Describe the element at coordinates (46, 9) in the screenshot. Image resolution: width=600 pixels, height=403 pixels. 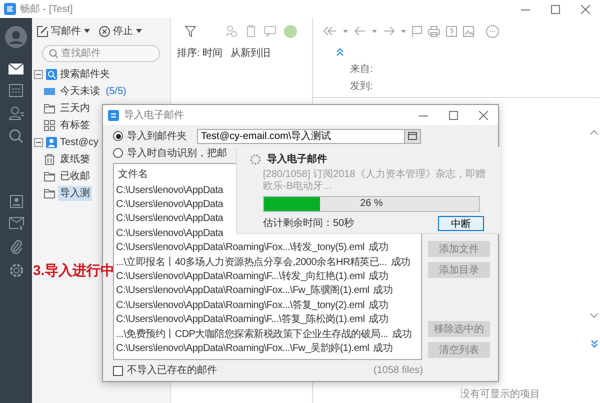
I see `window-title: 畅邮 - [Test]` at that location.